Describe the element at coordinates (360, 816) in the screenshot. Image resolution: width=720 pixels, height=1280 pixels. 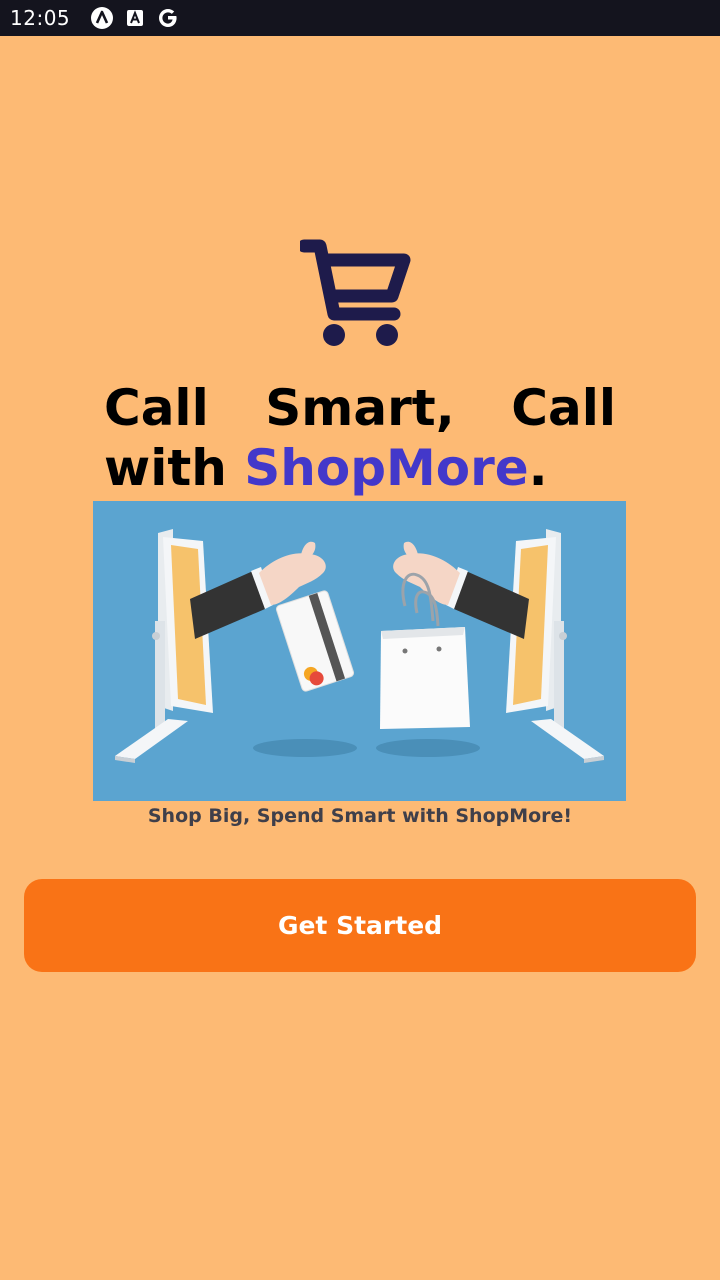
I see `tagline: Shop Big, Spend Smart with ShopMore!` at that location.